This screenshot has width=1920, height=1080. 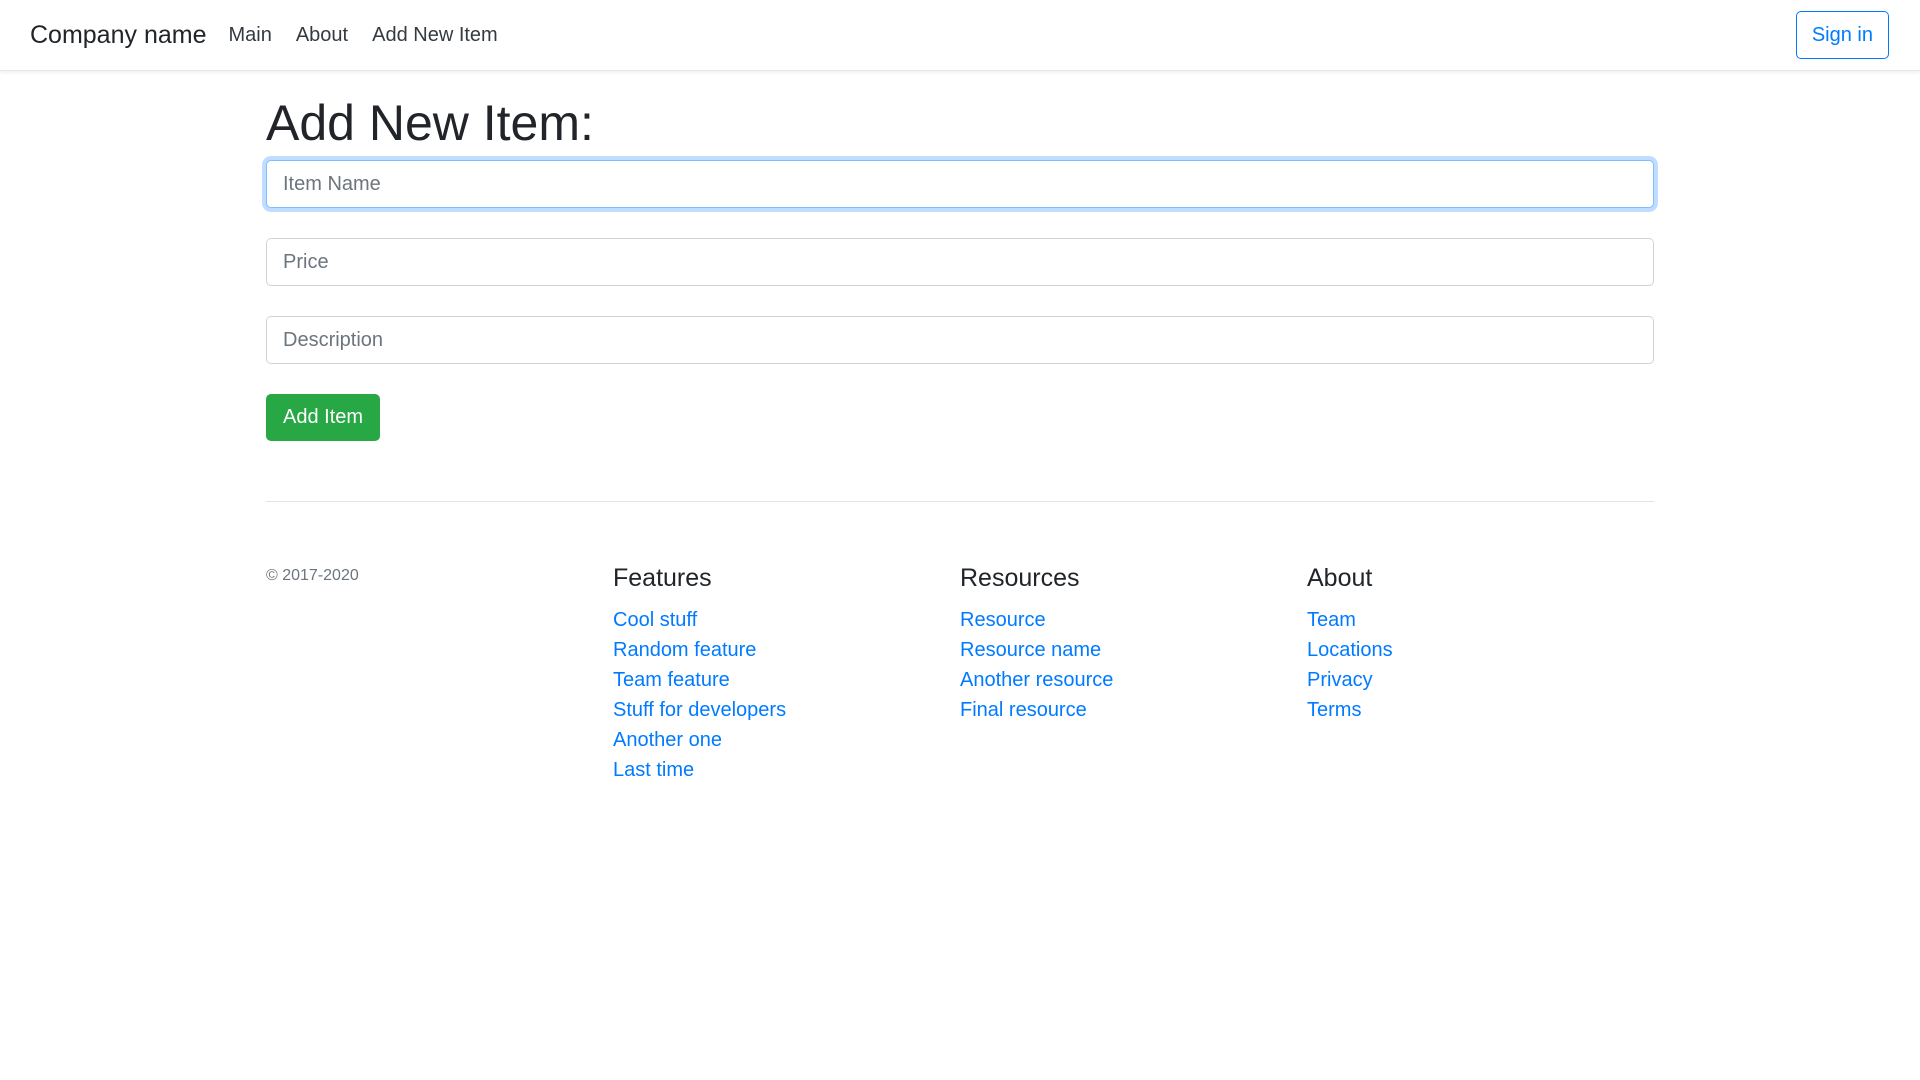 I want to click on list-item: Terms, so click(x=1473, y=710).